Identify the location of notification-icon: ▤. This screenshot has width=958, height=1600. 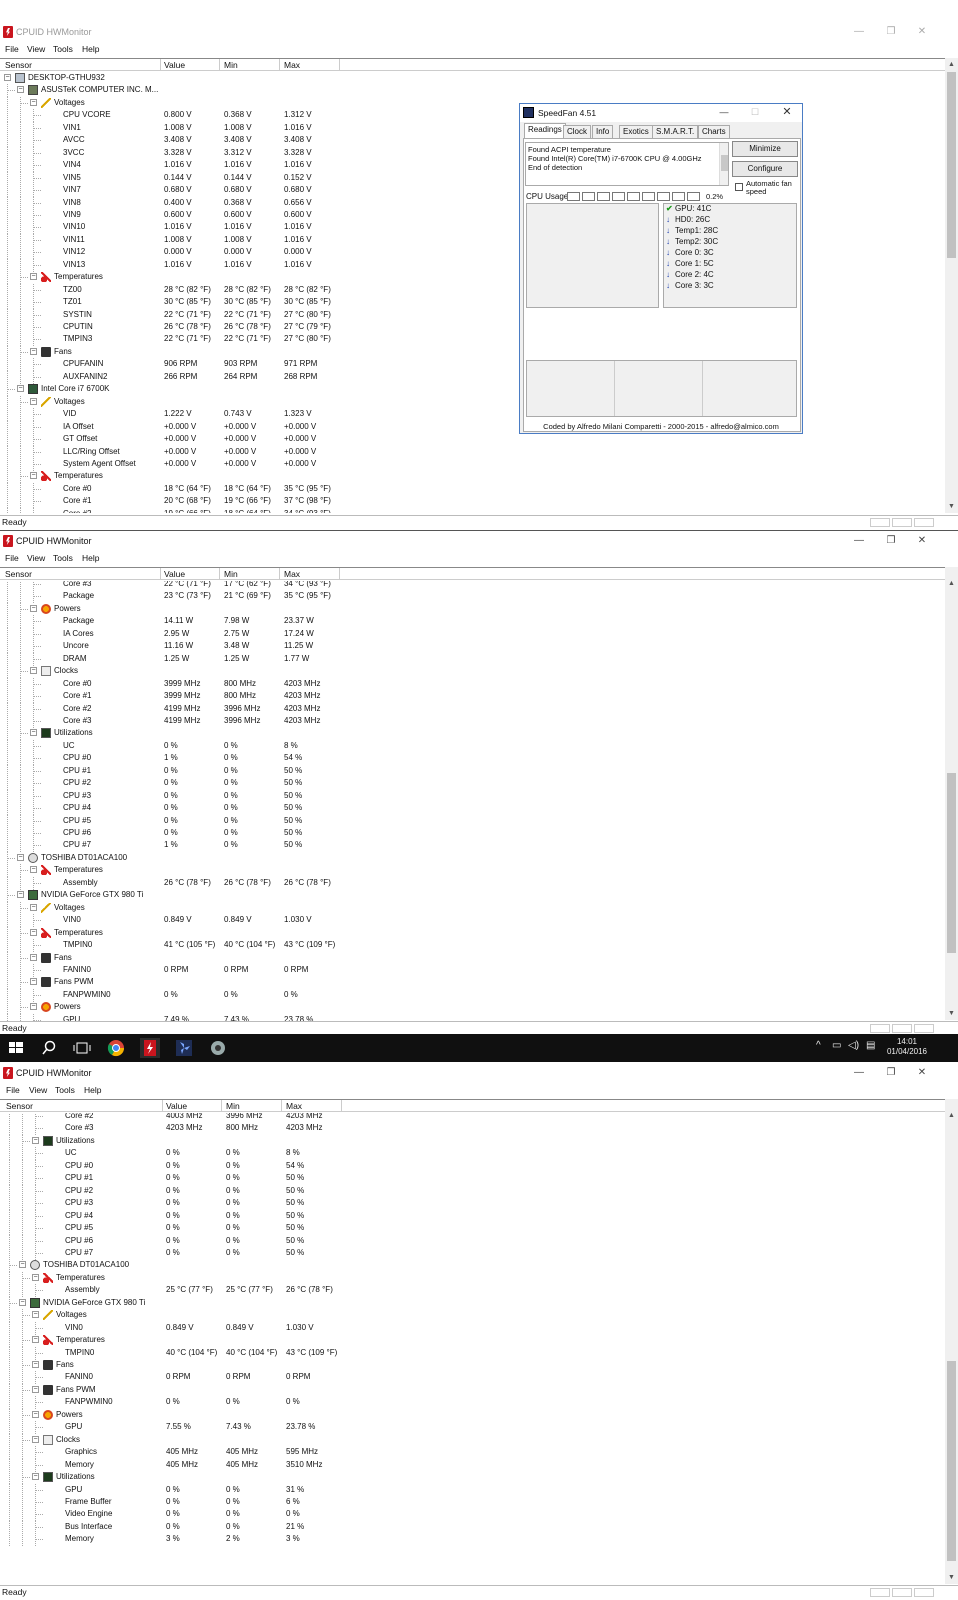
(870, 1045).